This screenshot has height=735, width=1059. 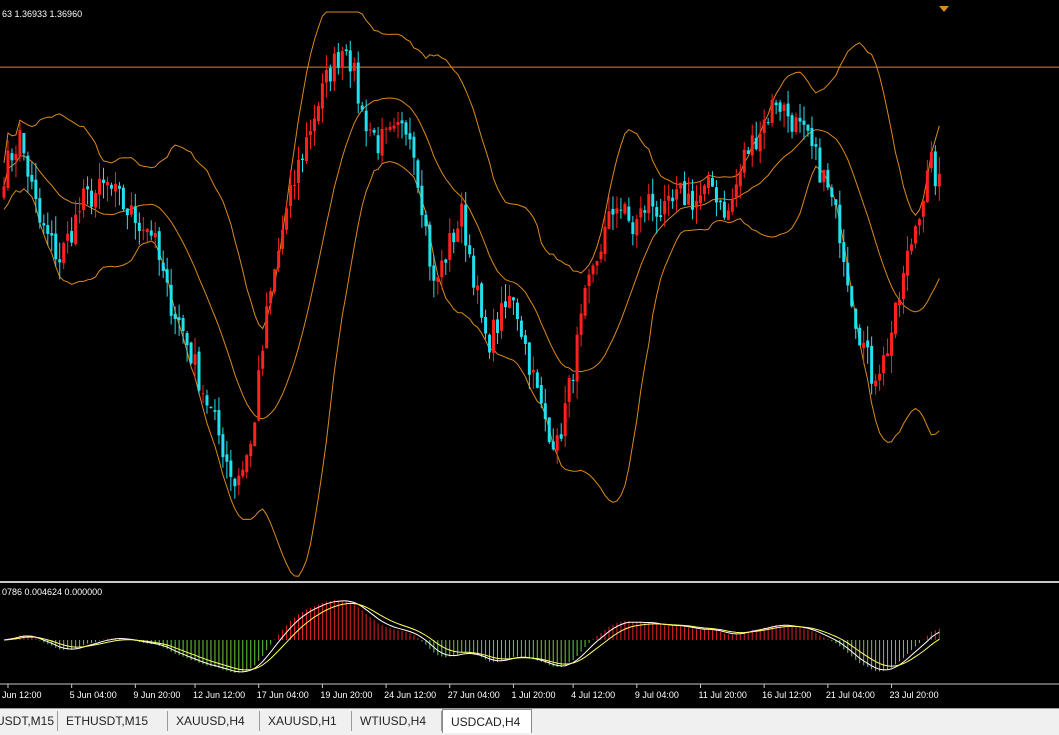 What do you see at coordinates (113, 721) in the screenshot?
I see `symbol-tab: ETHUSDT,M15` at bounding box center [113, 721].